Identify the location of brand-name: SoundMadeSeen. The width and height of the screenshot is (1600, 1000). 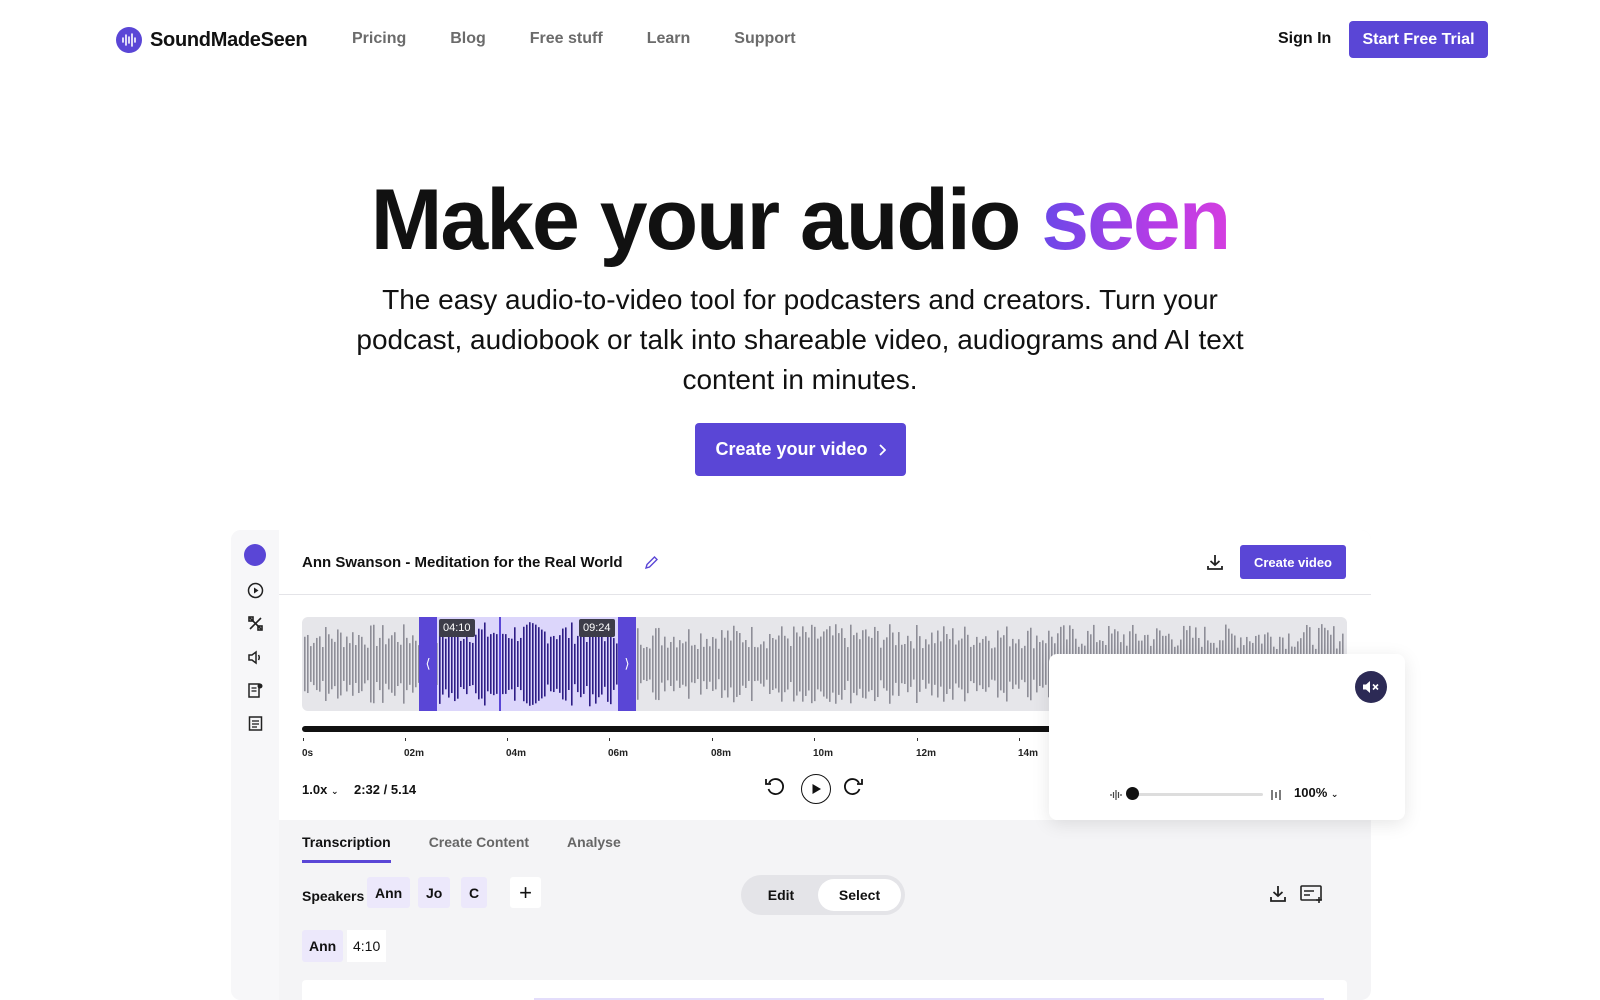
(229, 39).